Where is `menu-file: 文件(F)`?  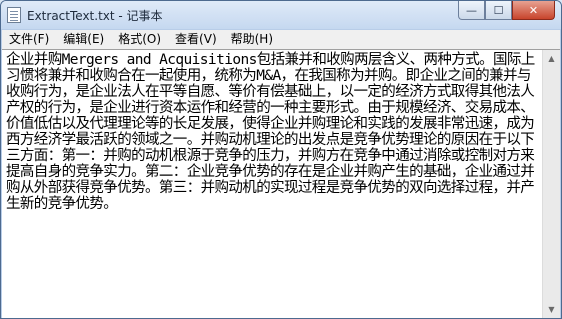
menu-file: 文件(F) is located at coordinates (29, 39).